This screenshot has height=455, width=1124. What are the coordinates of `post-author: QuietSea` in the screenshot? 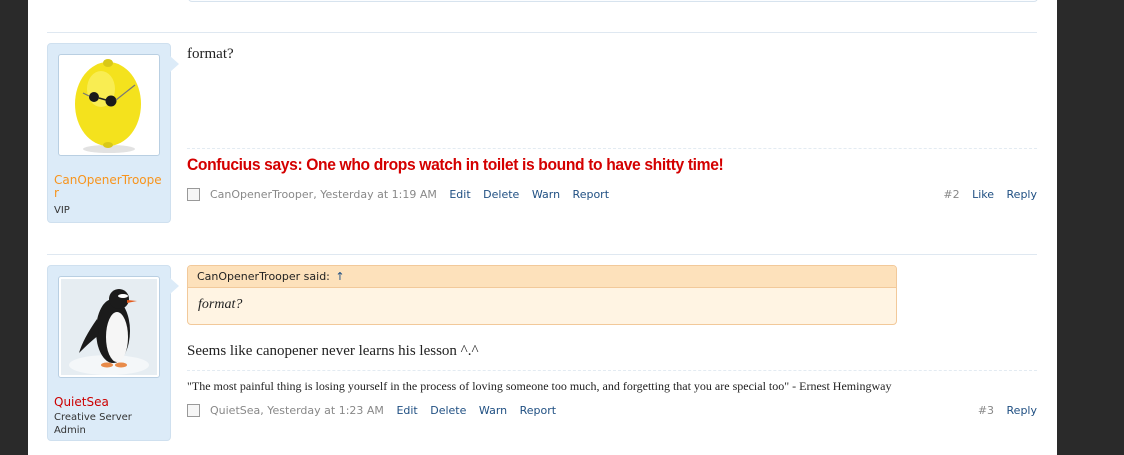 It's located at (235, 410).